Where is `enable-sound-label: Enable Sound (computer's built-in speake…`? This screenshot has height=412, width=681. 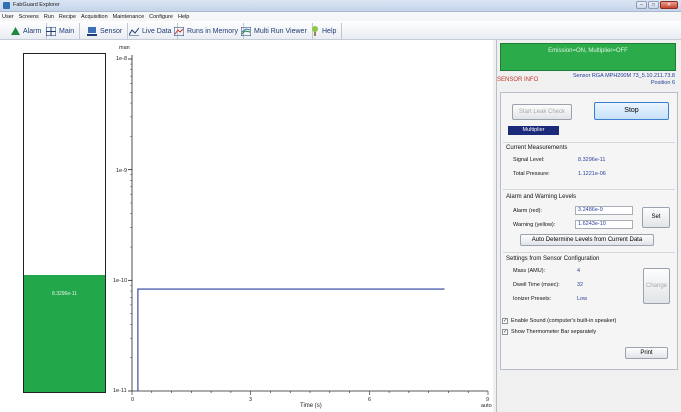 enable-sound-label: Enable Sound (computer's built-in speake… is located at coordinates (564, 321).